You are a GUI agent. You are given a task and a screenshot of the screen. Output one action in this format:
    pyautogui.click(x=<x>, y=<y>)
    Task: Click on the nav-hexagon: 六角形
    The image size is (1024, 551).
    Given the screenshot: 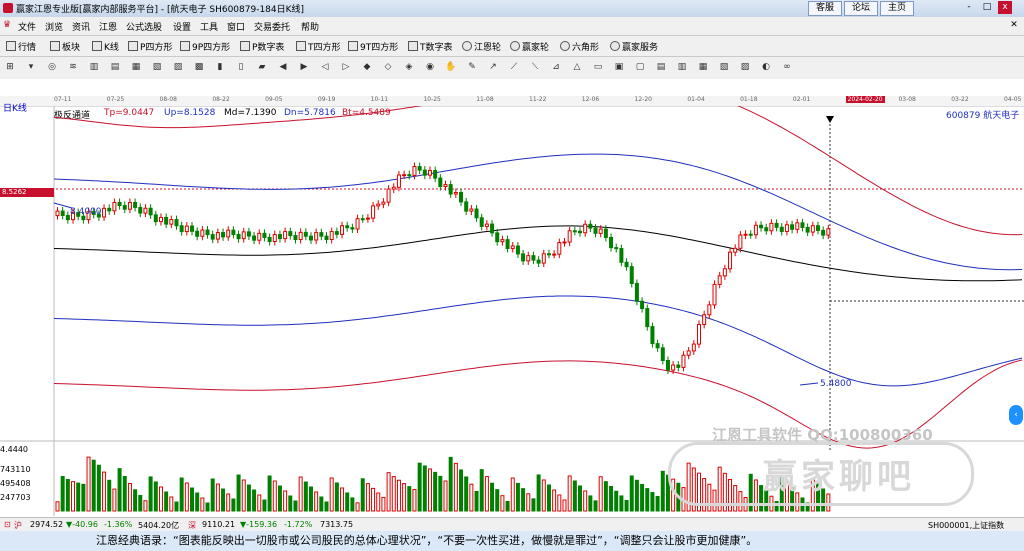 What is the action you would take?
    pyautogui.click(x=579, y=46)
    